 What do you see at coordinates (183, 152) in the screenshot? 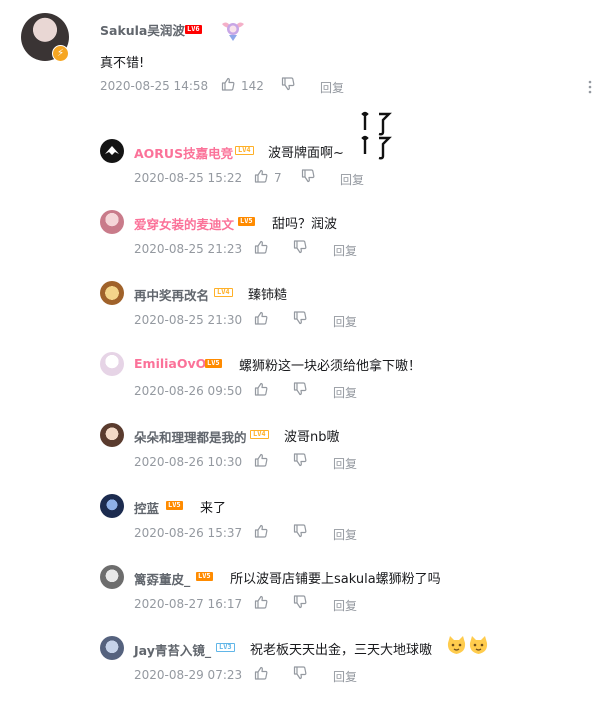
I see `username: AORUS技嘉电竞` at bounding box center [183, 152].